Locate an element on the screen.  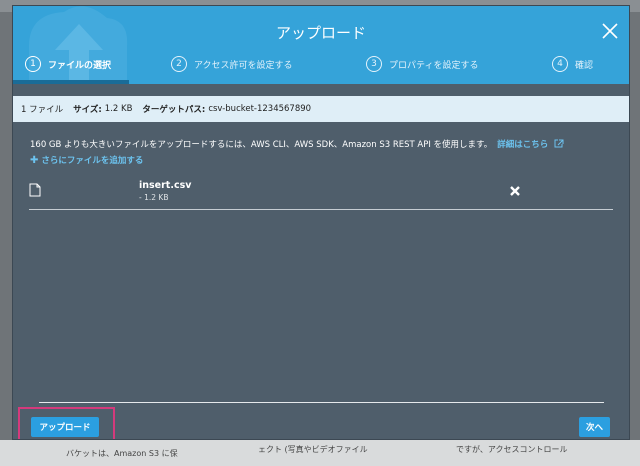
file-size: - 1.2 KB is located at coordinates (154, 197).